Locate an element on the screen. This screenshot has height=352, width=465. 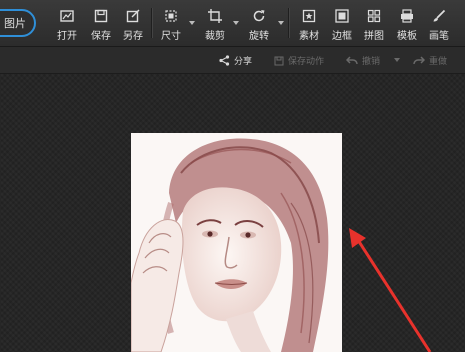
annotation-arrow-icon is located at coordinates (390, 290).